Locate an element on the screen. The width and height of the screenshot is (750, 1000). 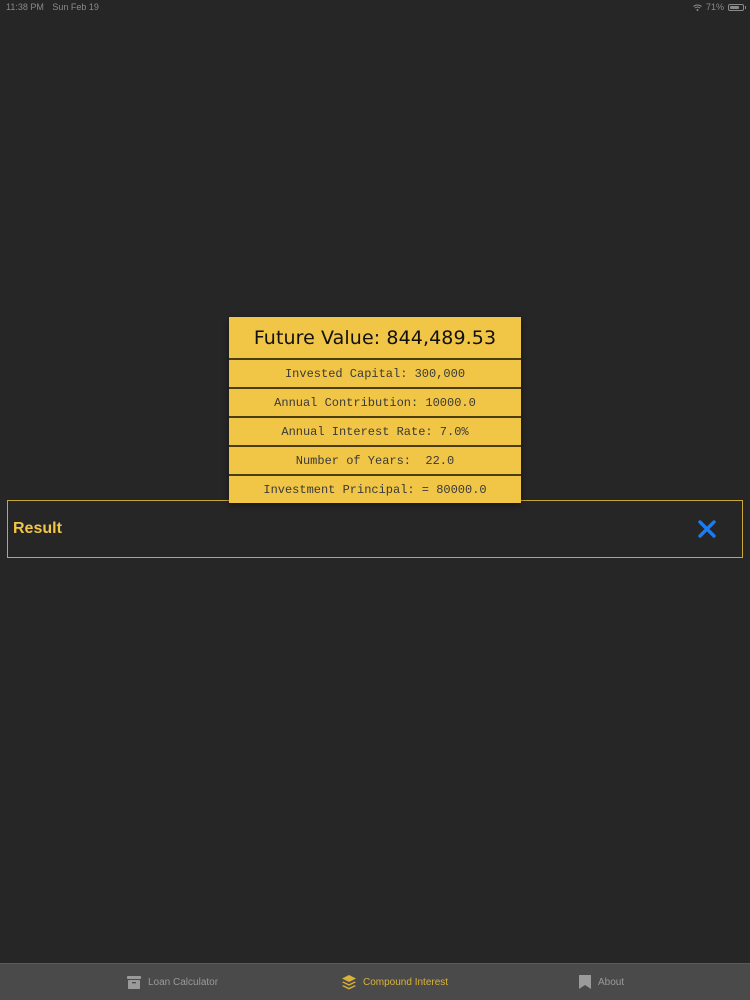
tab-compound-interest: Compound Interest is located at coordinates (394, 982).